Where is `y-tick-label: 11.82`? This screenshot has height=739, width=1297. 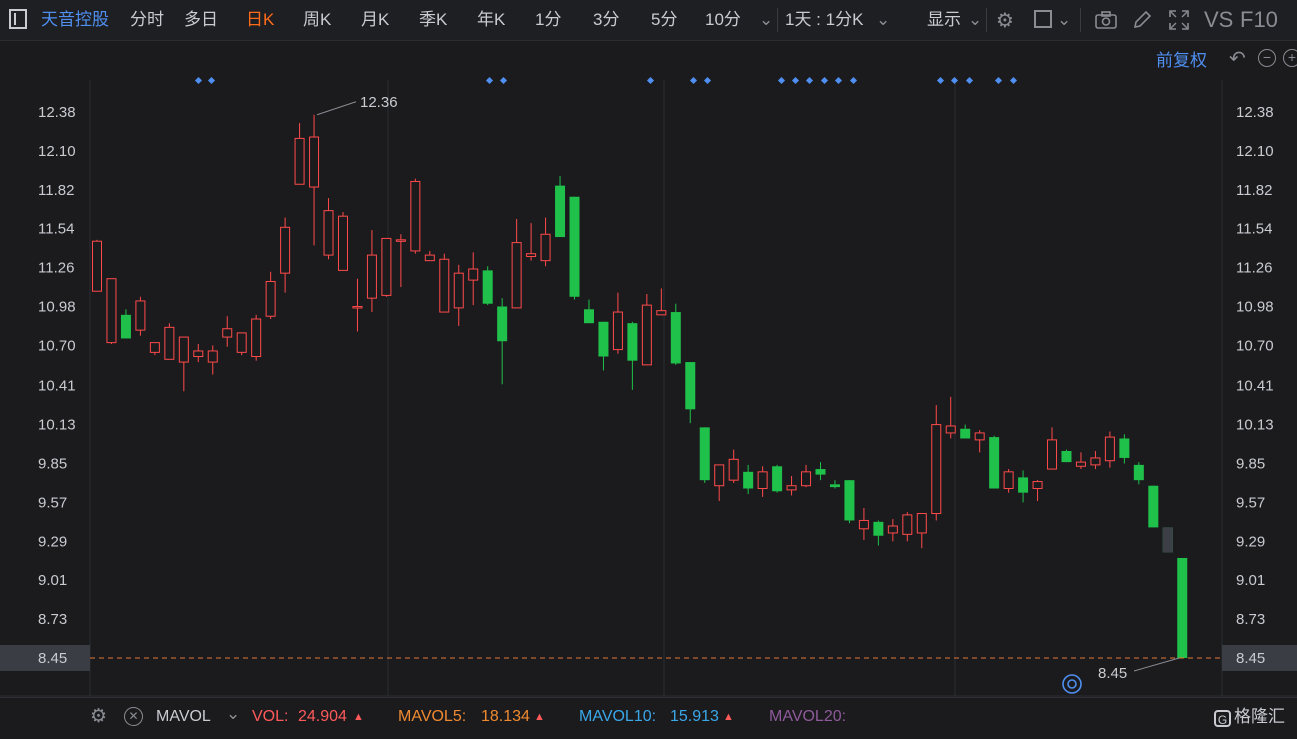
y-tick-label: 11.82 is located at coordinates (1254, 190).